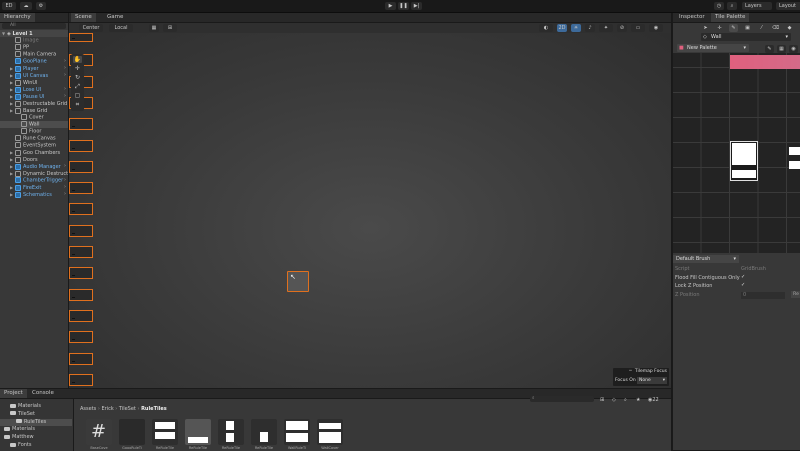 The image size is (800, 451). Describe the element at coordinates (576, 28) in the screenshot. I see `lighting-icon: ☀` at that location.